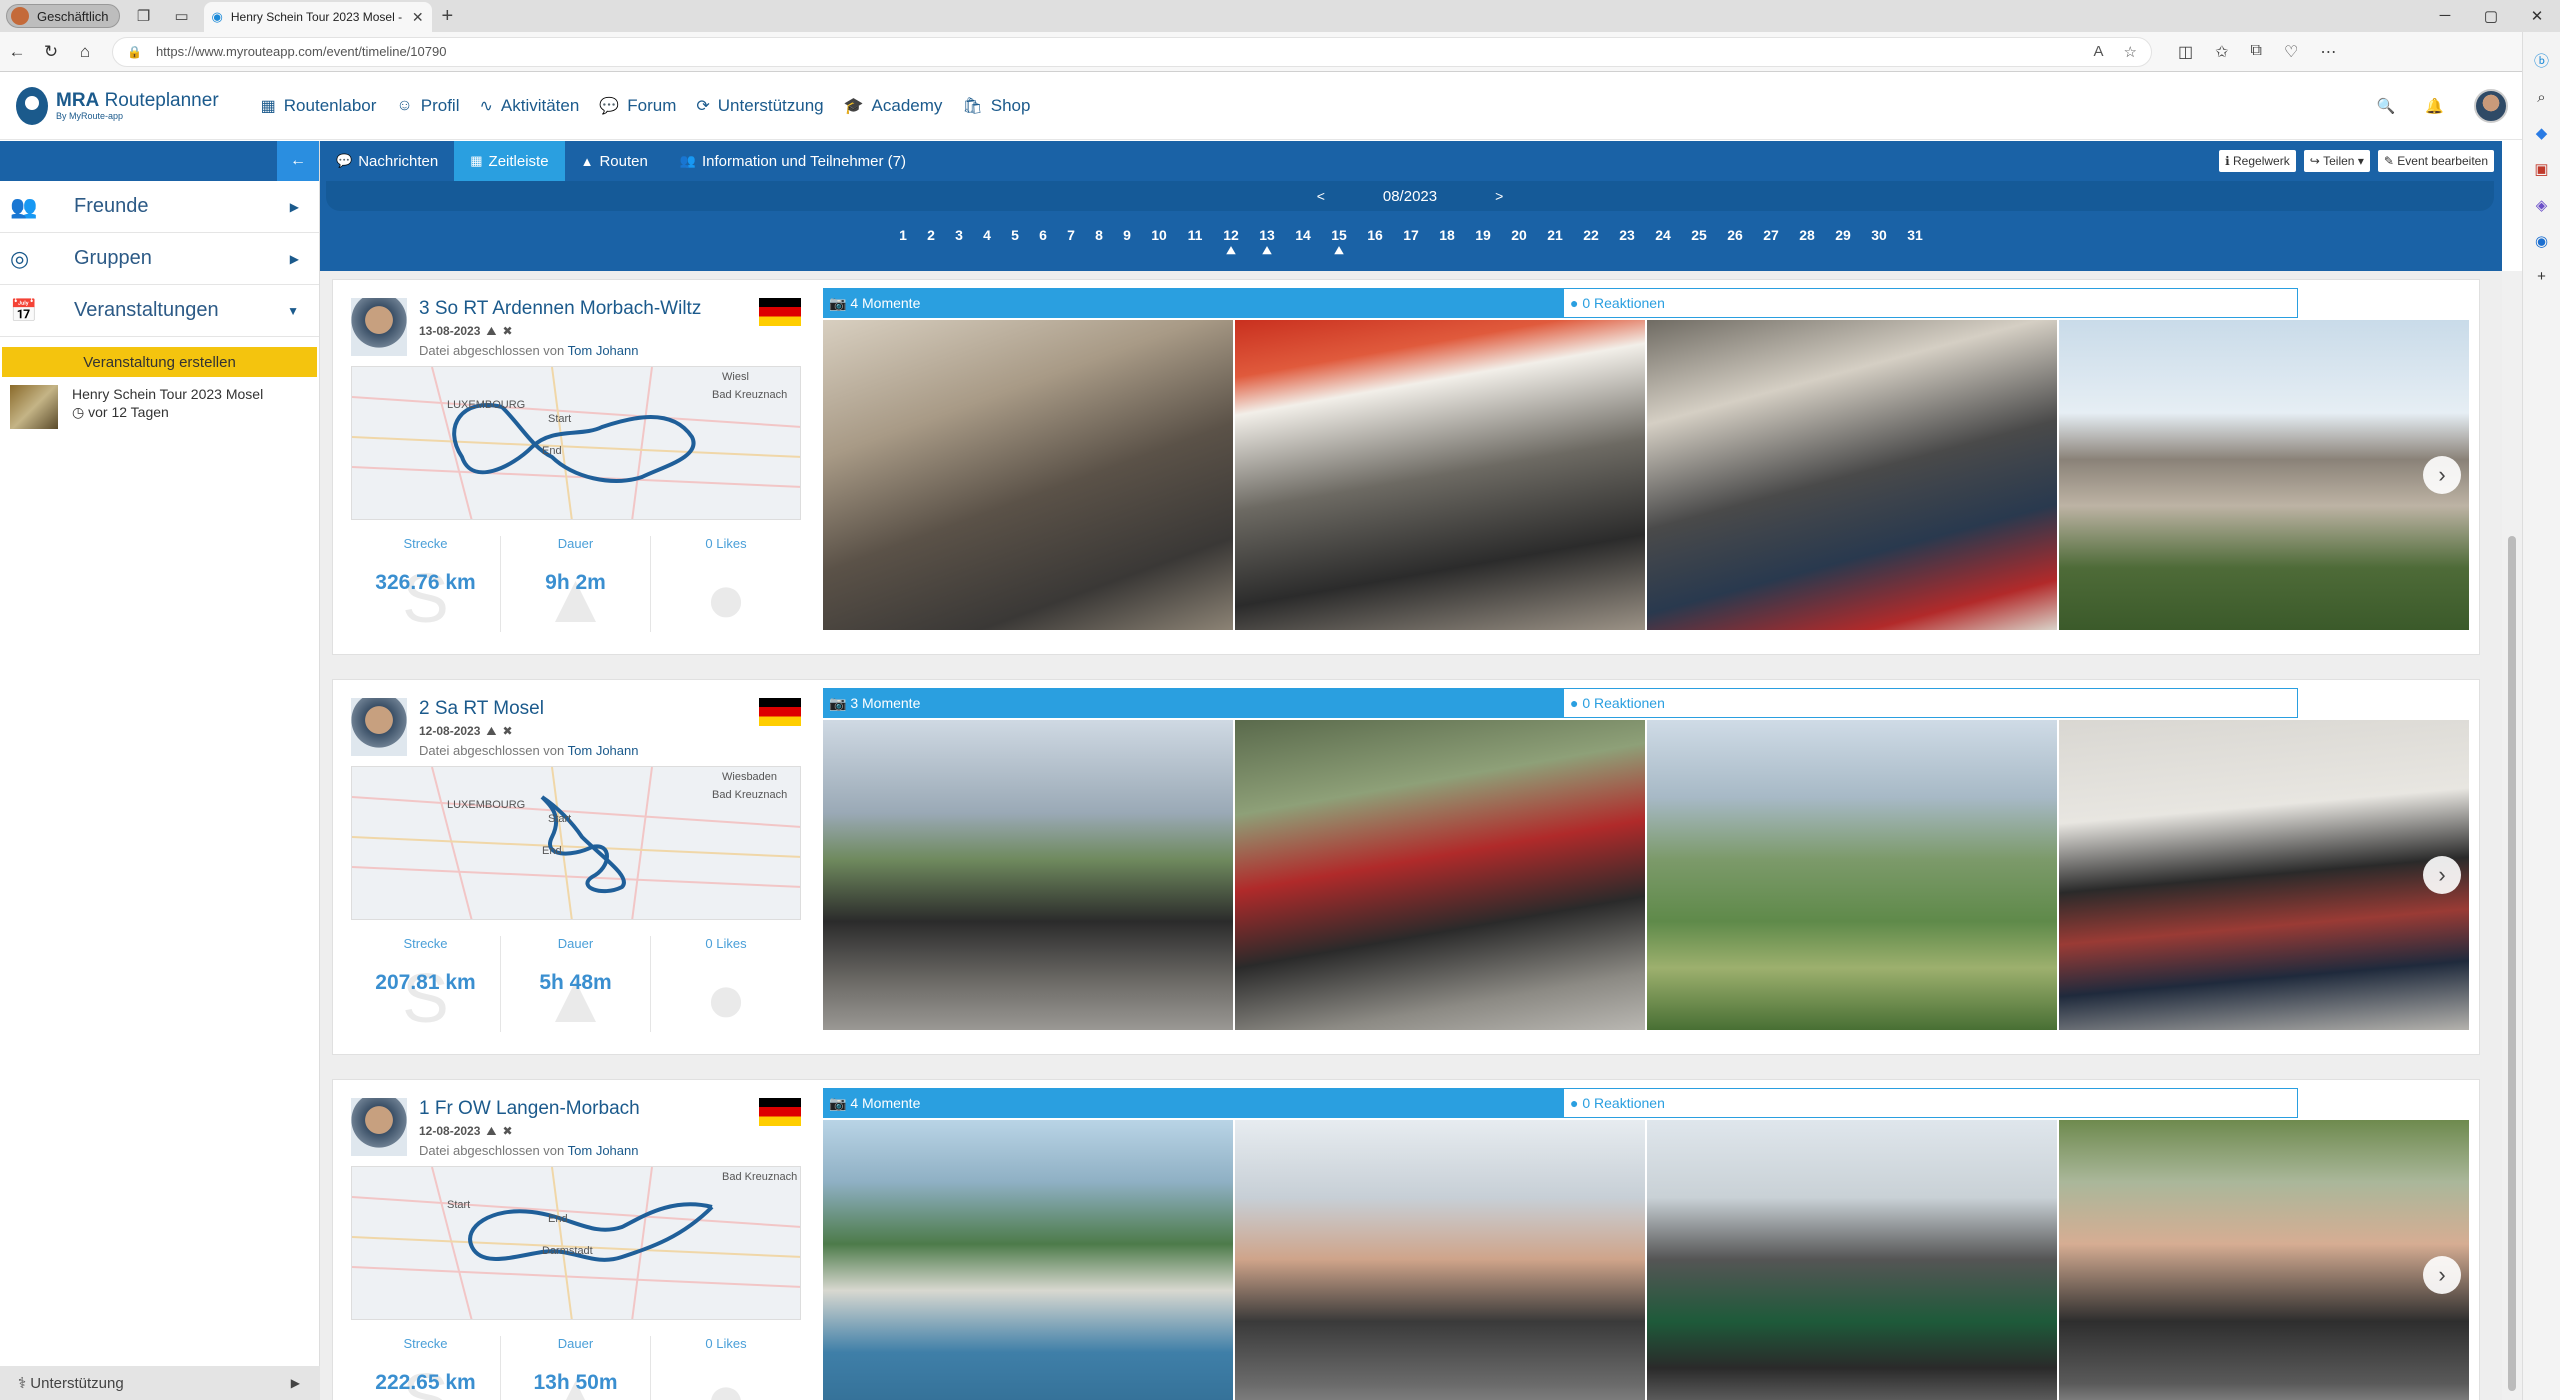 This screenshot has width=2560, height=1400. What do you see at coordinates (903, 244) in the screenshot?
I see `day-1: 1` at bounding box center [903, 244].